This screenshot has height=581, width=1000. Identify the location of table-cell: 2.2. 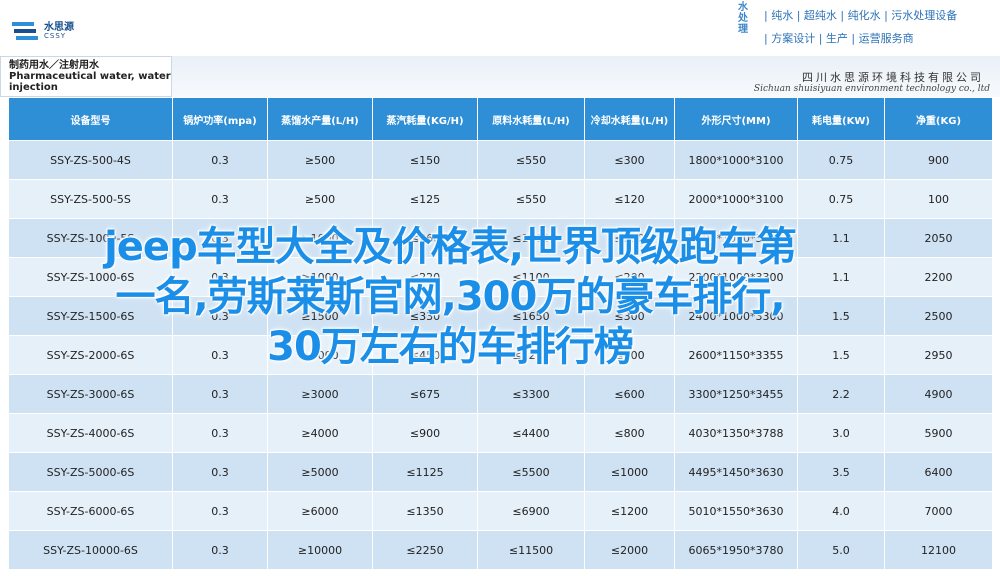
(841, 394).